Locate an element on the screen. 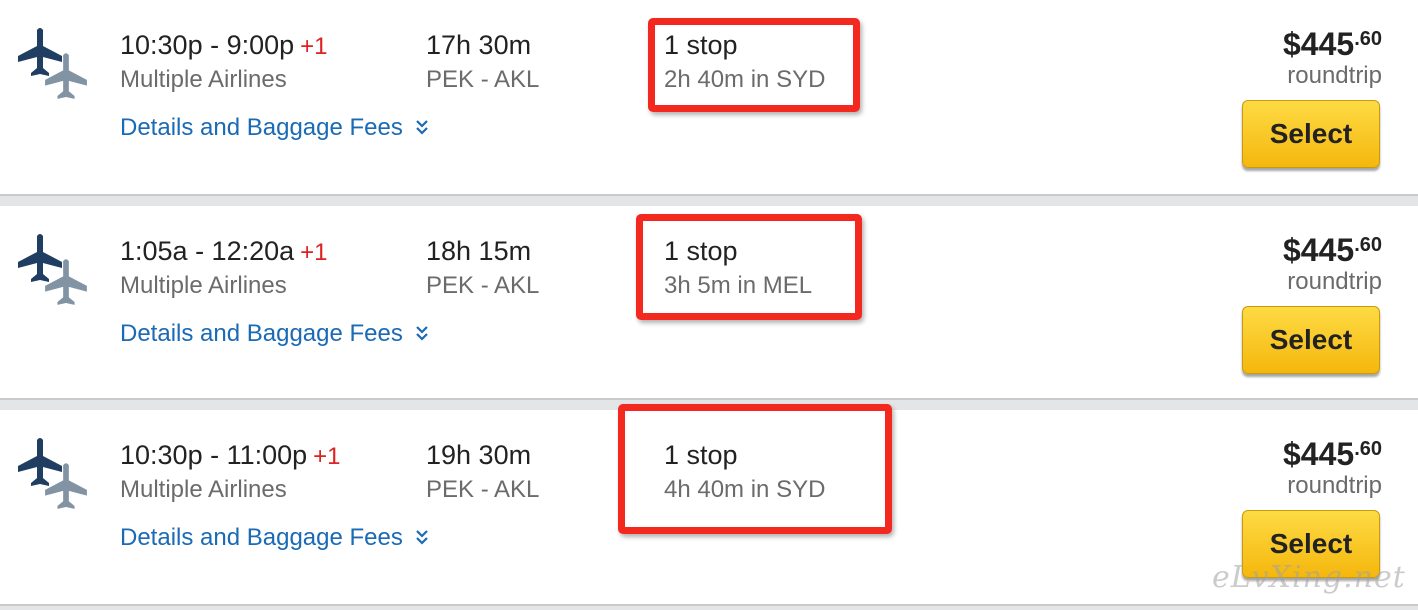 The width and height of the screenshot is (1418, 610). flight-duration: 17h 30m is located at coordinates (479, 45).